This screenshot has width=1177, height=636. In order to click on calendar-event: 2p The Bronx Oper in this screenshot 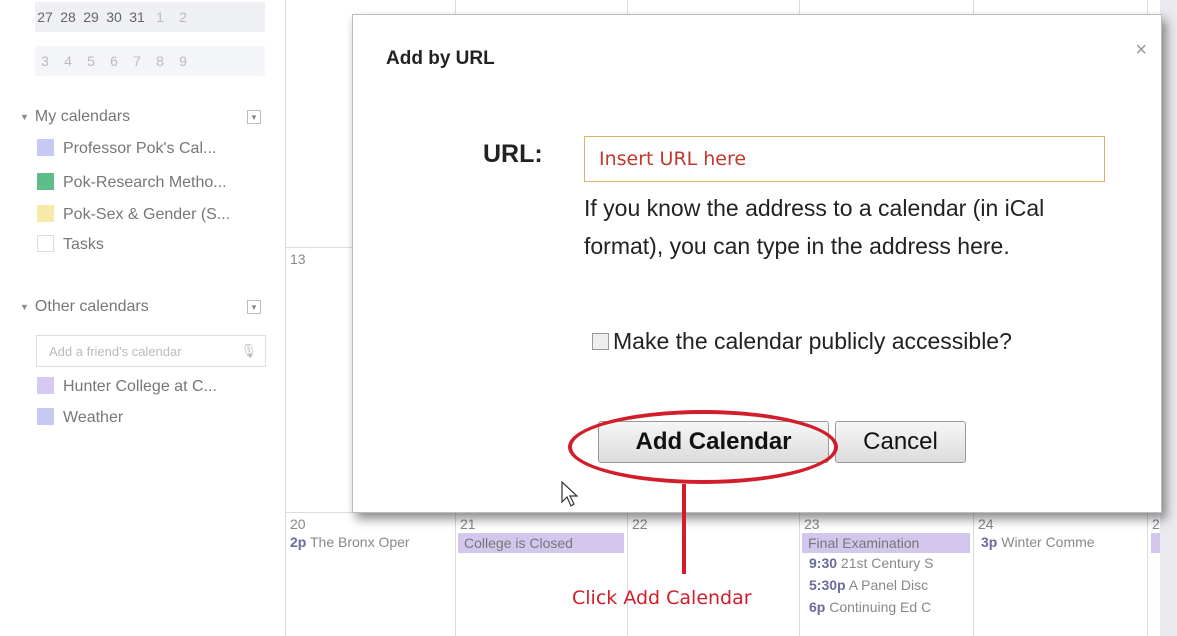, I will do `click(371, 542)`.